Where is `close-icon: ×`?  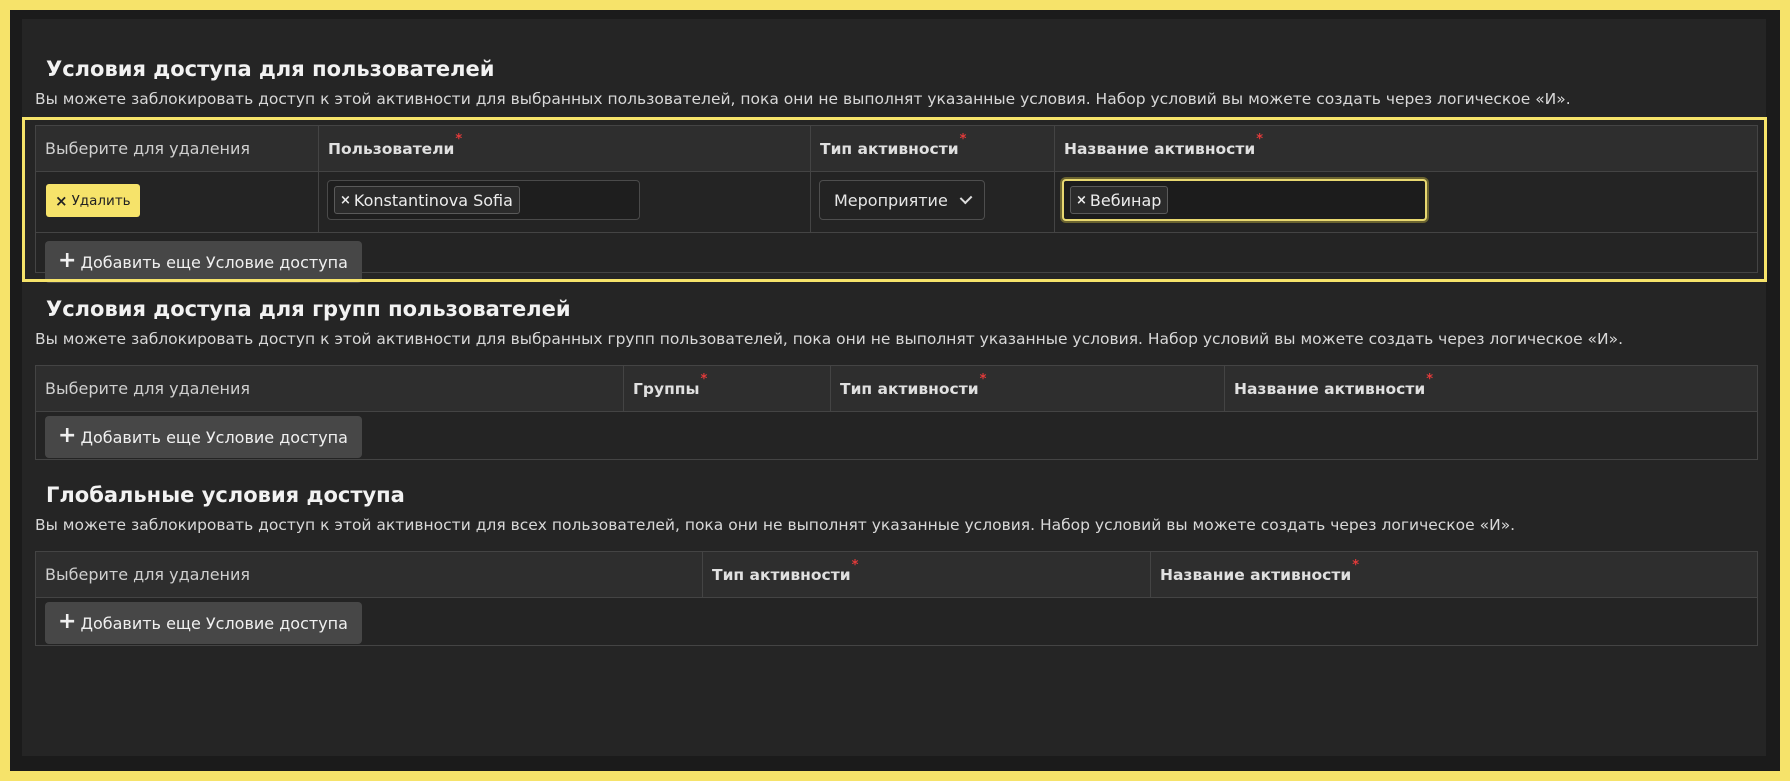 close-icon: × is located at coordinates (61, 200).